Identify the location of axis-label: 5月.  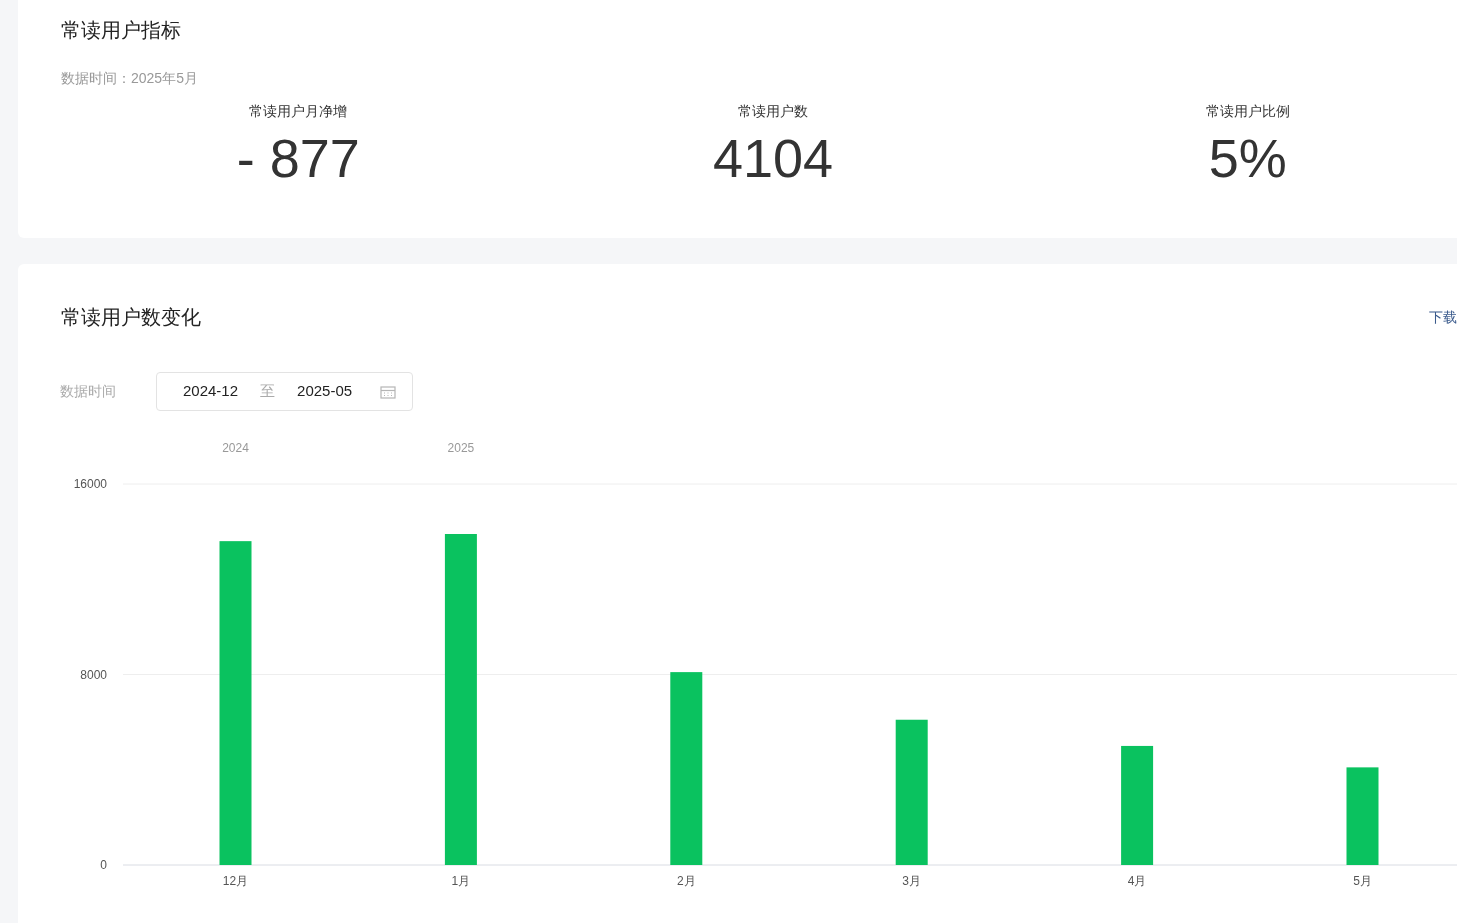
(1362, 881).